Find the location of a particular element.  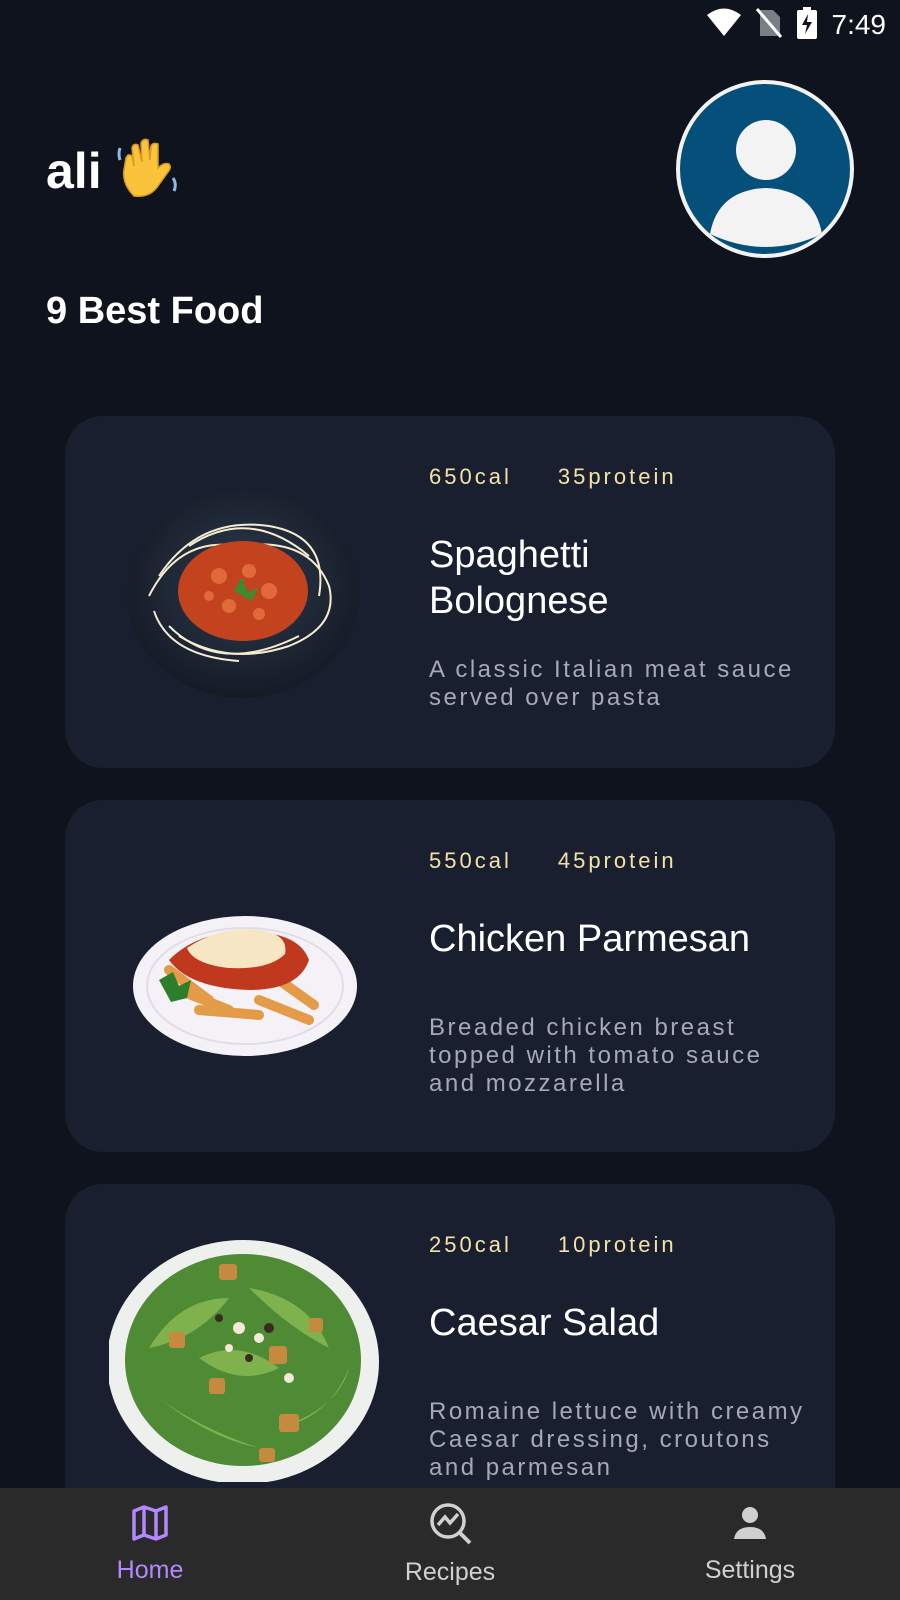

food-name: Spaghetti Bolognese is located at coordinates (519, 578).